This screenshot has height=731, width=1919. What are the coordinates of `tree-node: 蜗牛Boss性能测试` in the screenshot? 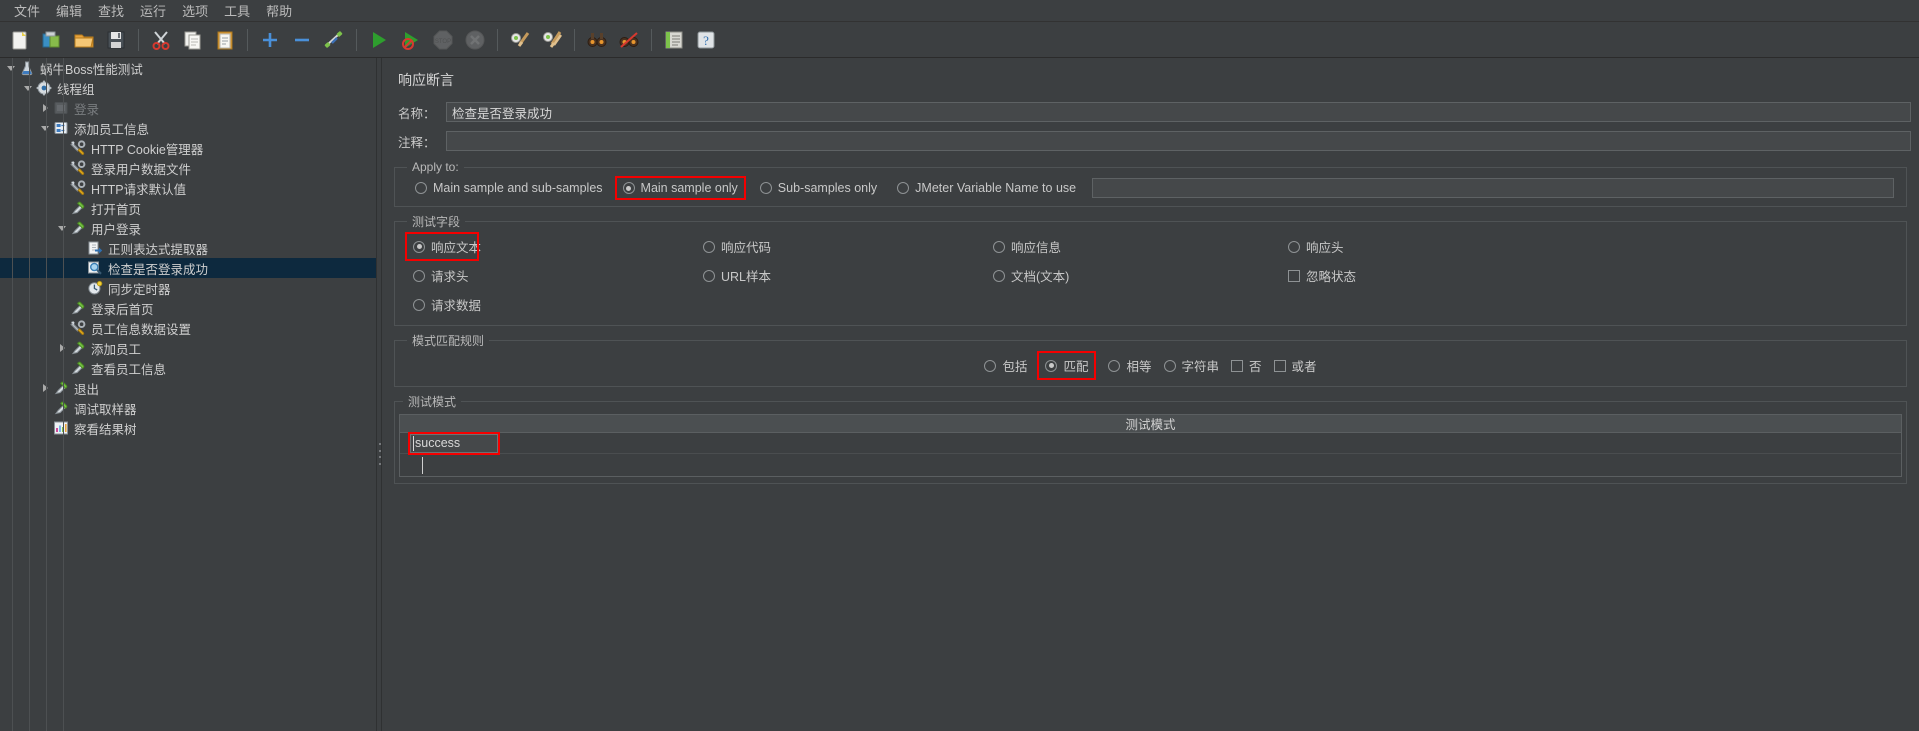 It's located at (188, 68).